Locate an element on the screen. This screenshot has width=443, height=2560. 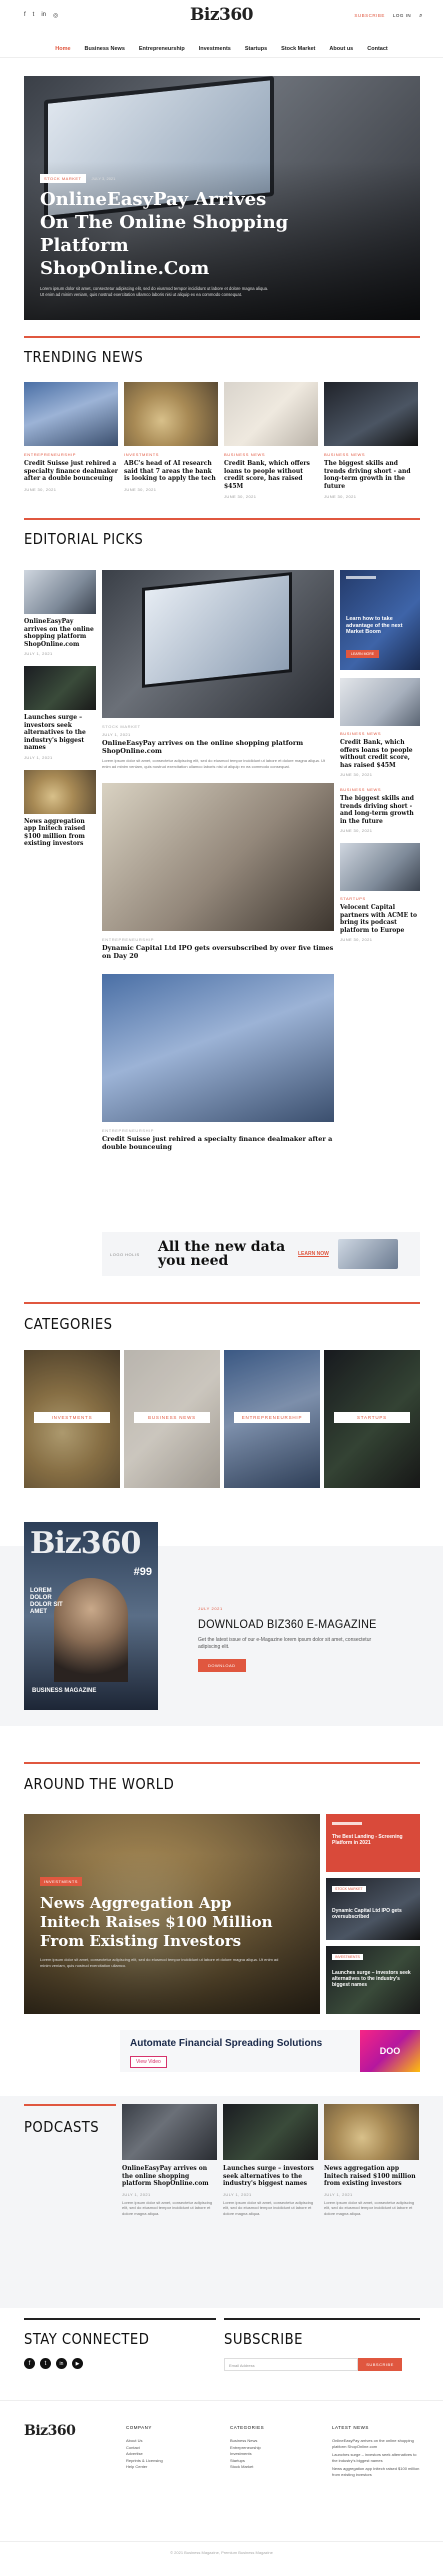
nav-investments: Investments is located at coordinates (215, 49).